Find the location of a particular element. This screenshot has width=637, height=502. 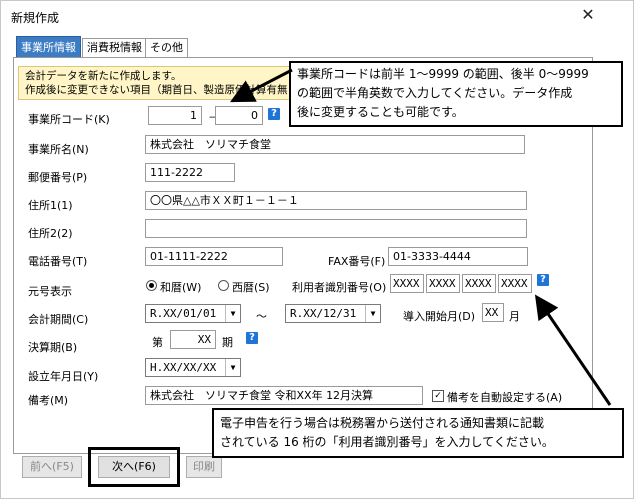

arrow-to-user-id is located at coordinates (573, 350).